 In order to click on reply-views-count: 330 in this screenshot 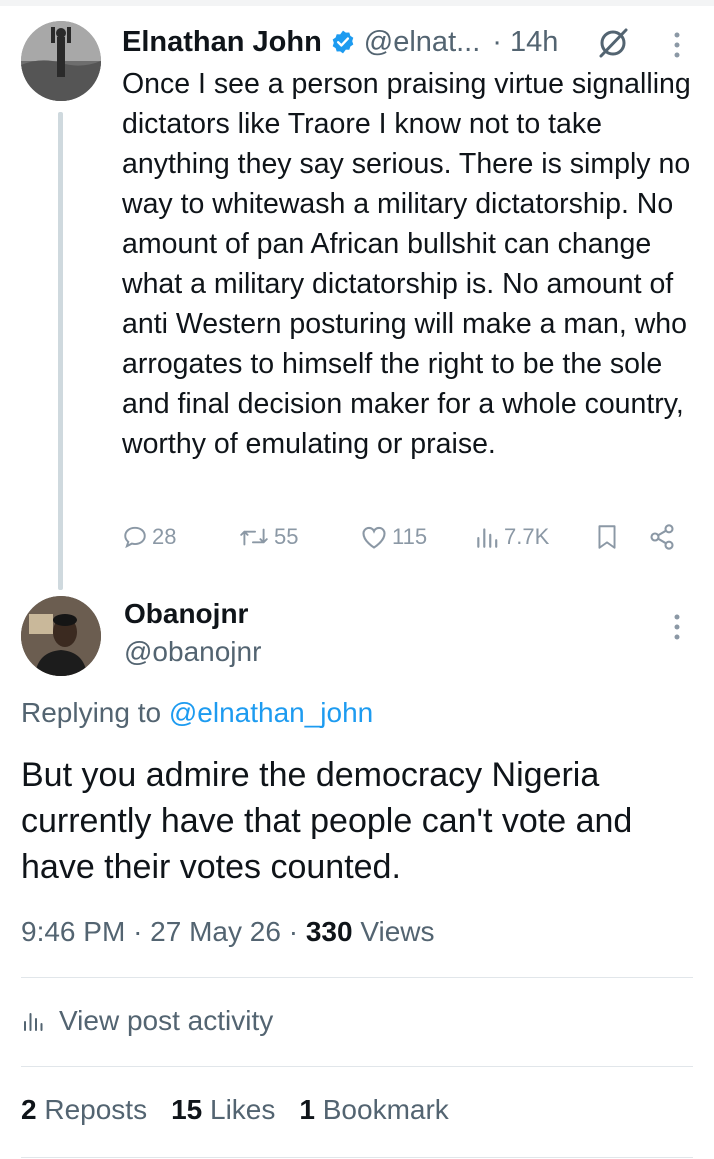, I will do `click(329, 931)`.